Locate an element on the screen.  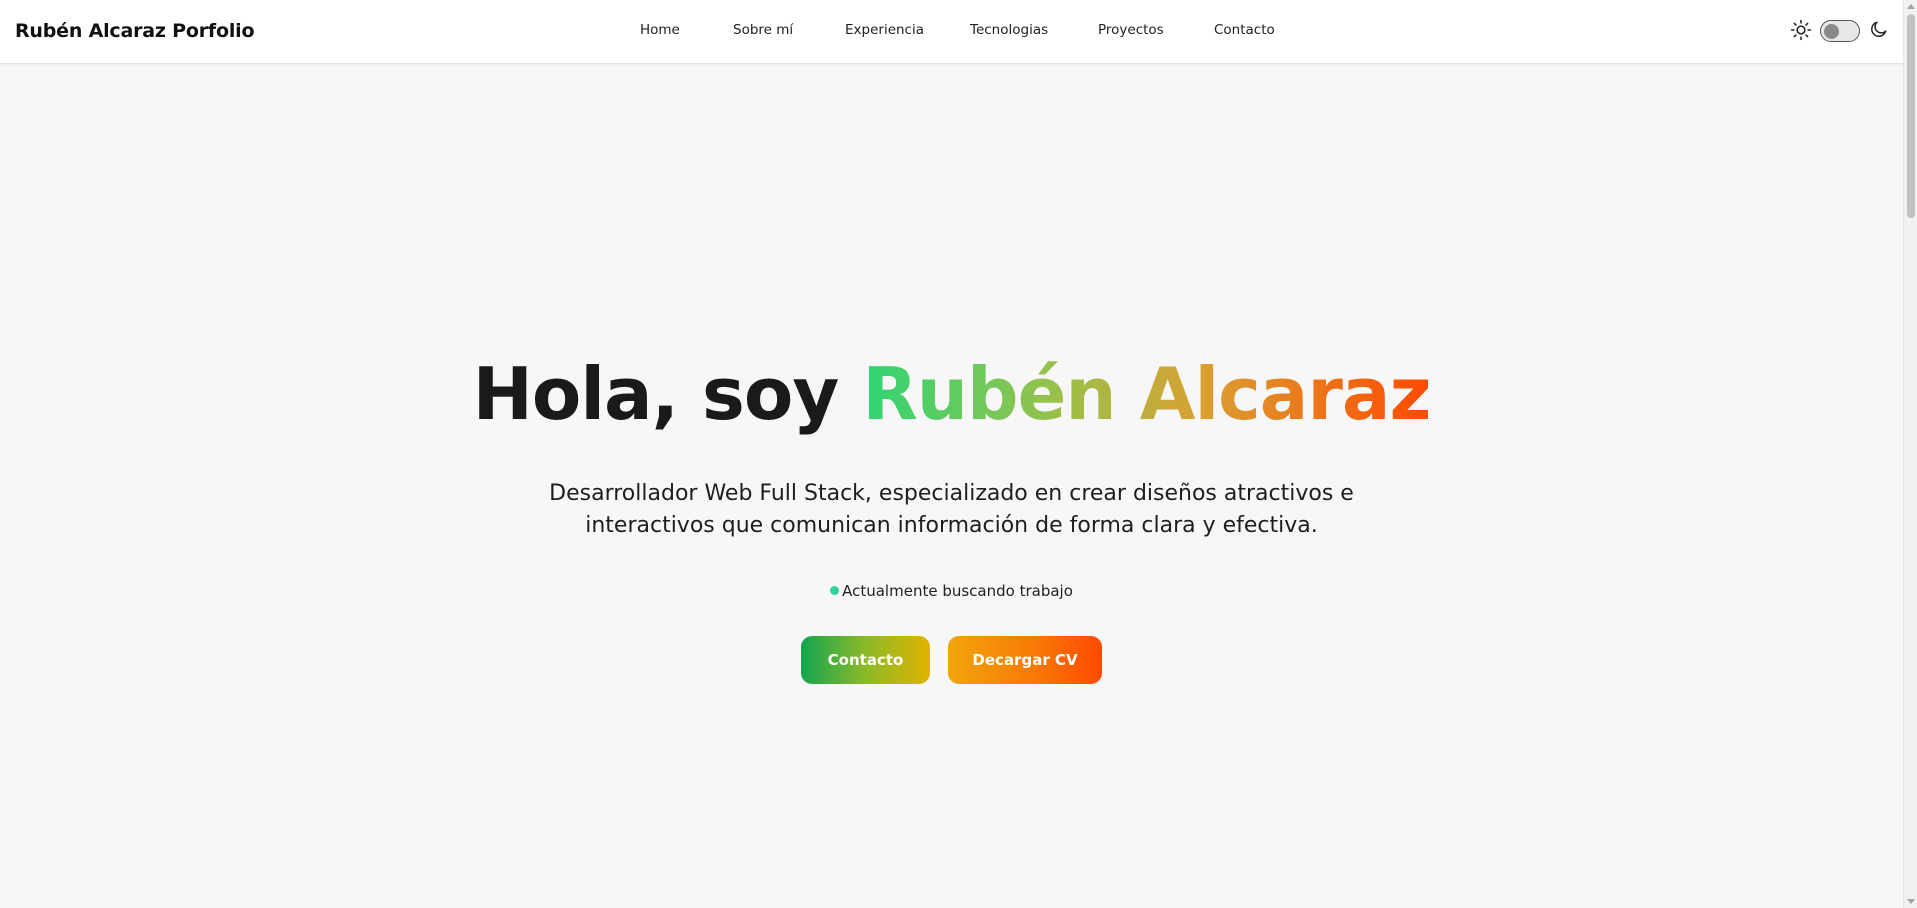
status-dot-icon is located at coordinates (835, 590).